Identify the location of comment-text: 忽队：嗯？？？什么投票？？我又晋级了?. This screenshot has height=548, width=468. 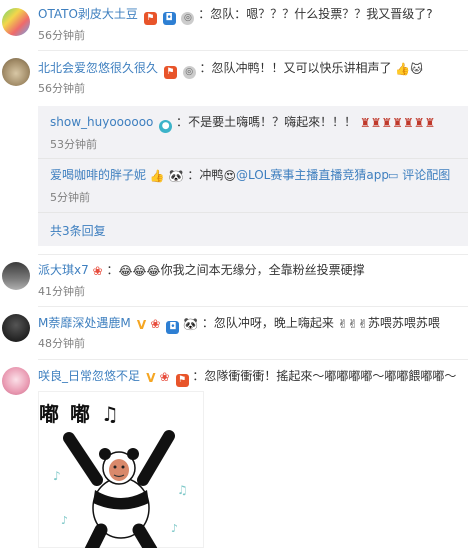
(321, 14).